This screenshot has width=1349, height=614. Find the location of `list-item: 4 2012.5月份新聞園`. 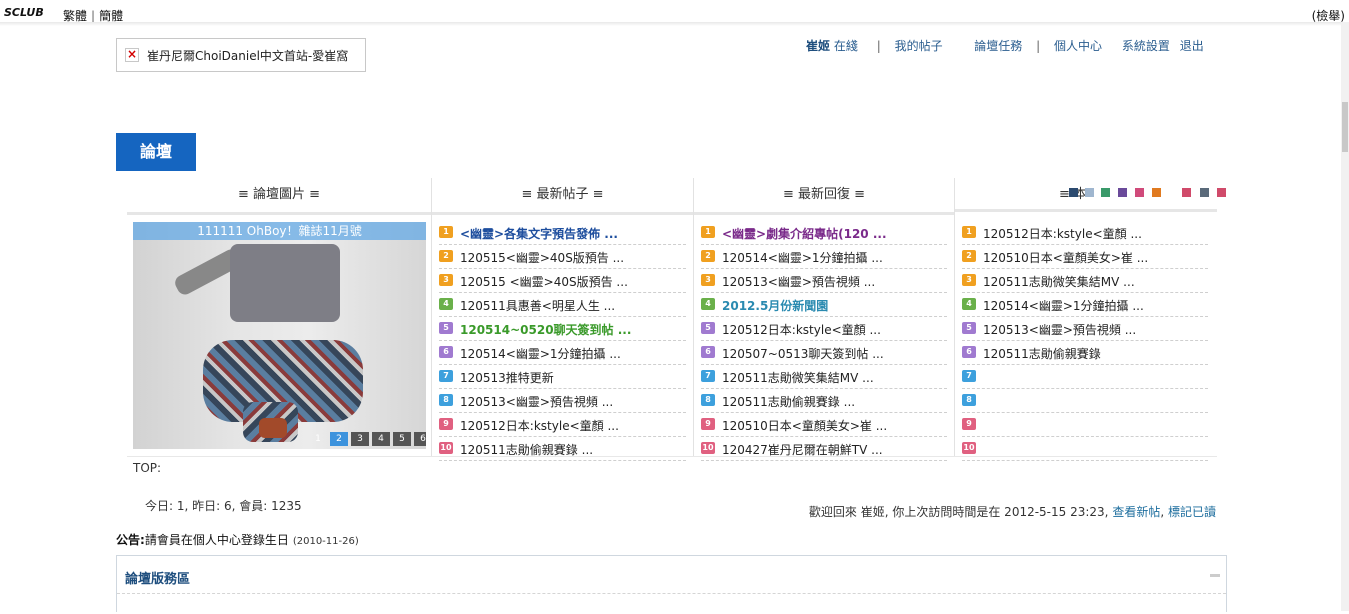

list-item: 4 2012.5月份新聞園 is located at coordinates (824, 305).